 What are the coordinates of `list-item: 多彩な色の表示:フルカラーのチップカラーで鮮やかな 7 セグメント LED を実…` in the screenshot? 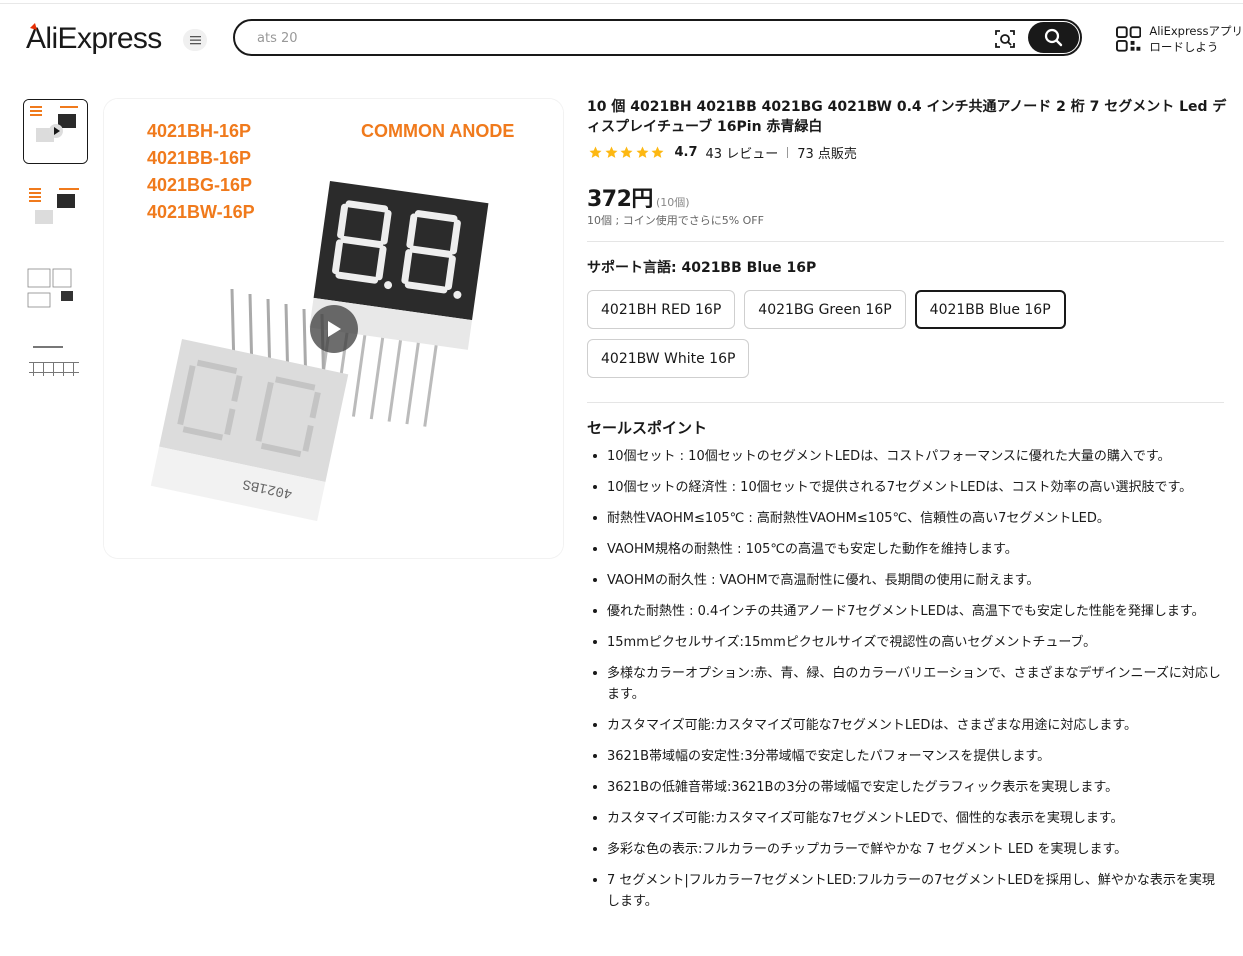 It's located at (907, 849).